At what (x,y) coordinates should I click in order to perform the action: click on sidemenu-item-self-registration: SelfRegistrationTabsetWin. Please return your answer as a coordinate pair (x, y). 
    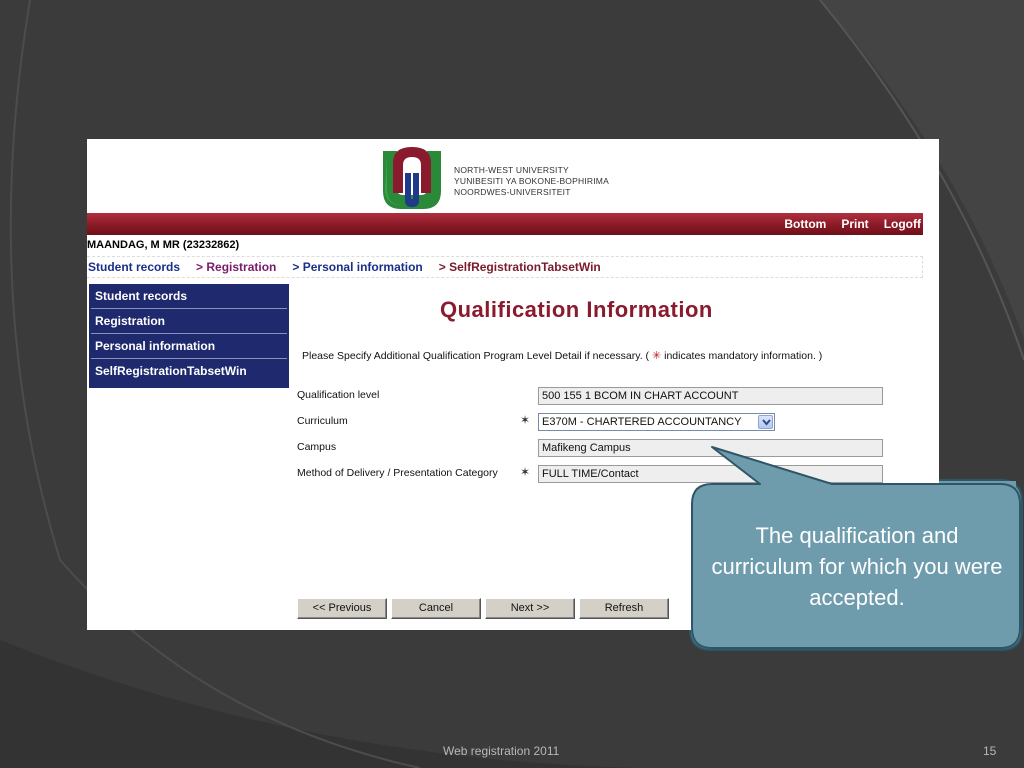
    Looking at the image, I should click on (189, 371).